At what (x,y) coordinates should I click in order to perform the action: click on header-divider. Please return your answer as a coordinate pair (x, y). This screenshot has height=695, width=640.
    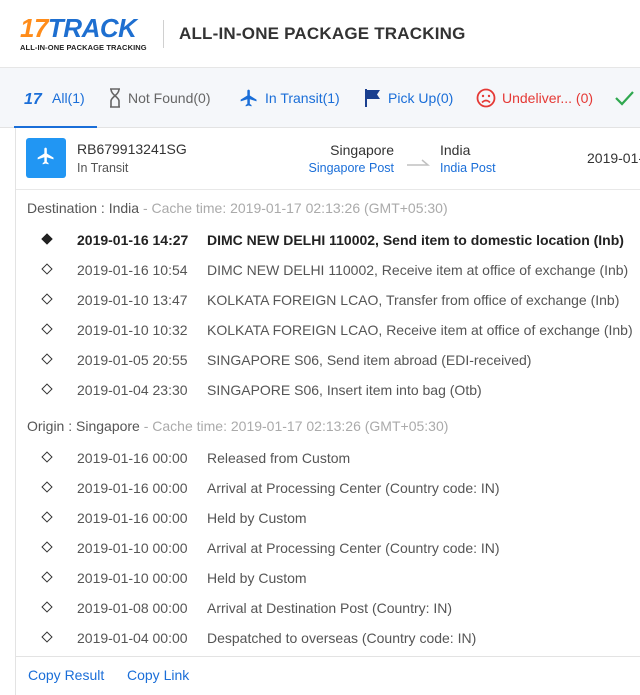
    Looking at the image, I should click on (163, 34).